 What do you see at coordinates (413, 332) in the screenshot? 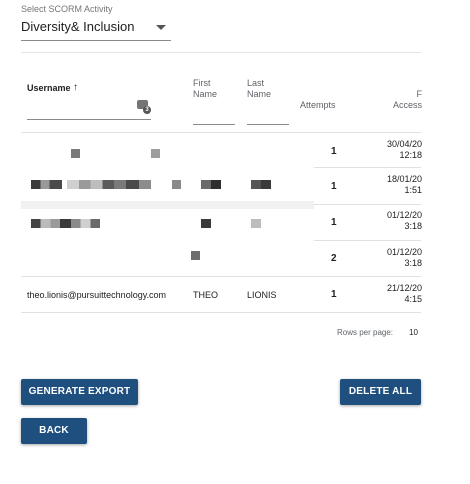
I see `rows-per-page-select: 10` at bounding box center [413, 332].